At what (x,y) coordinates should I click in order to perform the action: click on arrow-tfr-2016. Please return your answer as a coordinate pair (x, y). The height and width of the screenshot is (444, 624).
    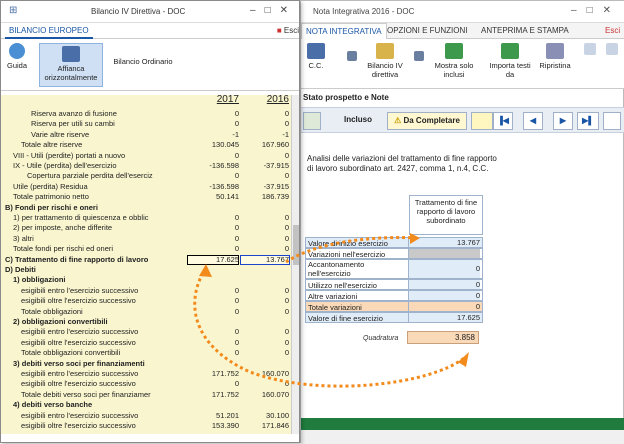
    Looking at the image, I should click on (351, 250).